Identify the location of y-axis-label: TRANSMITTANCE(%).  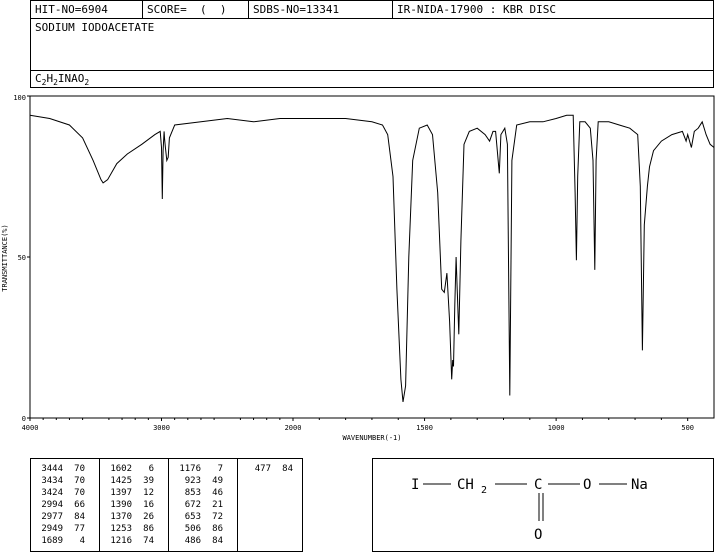
(5, 257).